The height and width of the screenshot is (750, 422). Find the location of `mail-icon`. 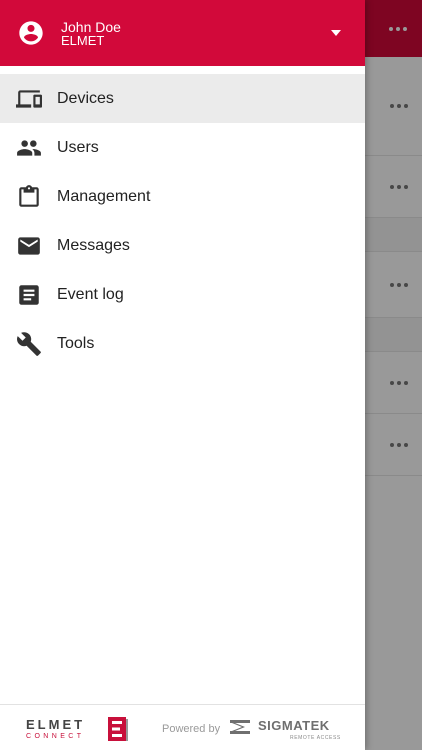

mail-icon is located at coordinates (29, 246).